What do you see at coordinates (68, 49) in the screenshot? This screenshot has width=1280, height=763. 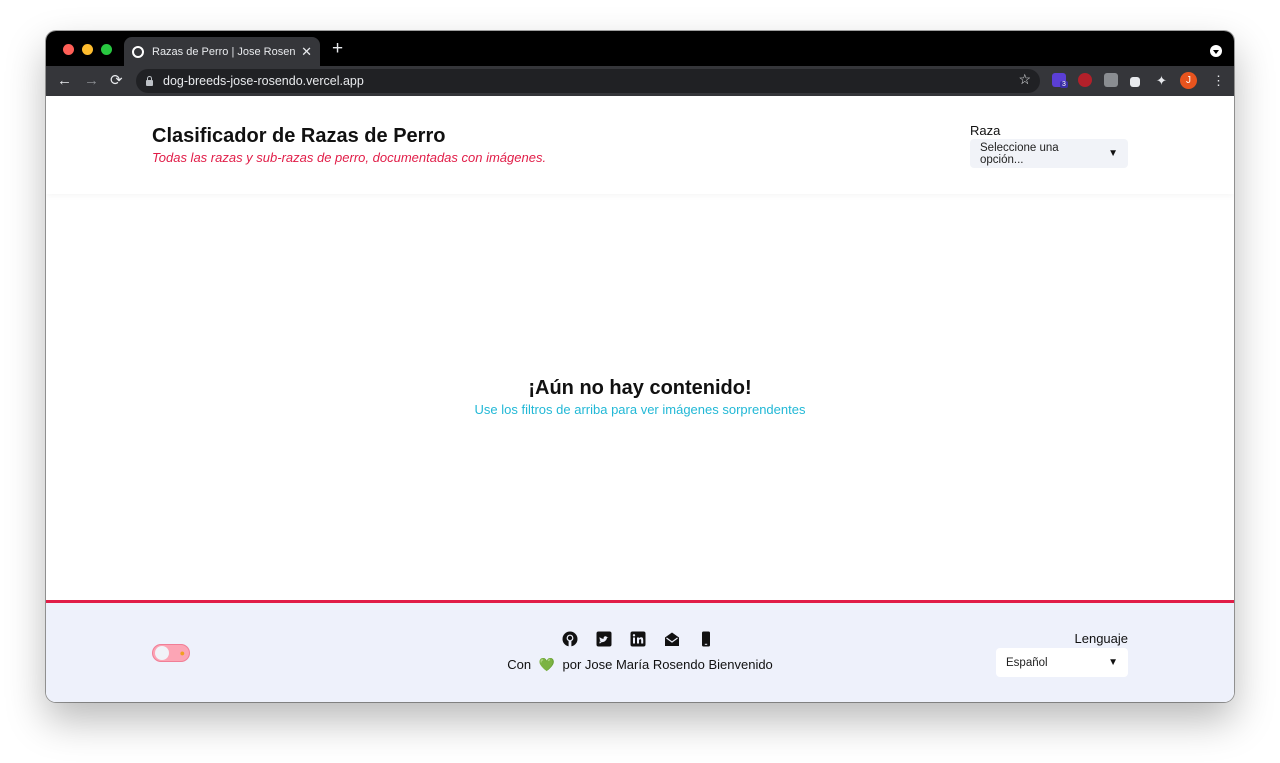 I see `close-window-button` at bounding box center [68, 49].